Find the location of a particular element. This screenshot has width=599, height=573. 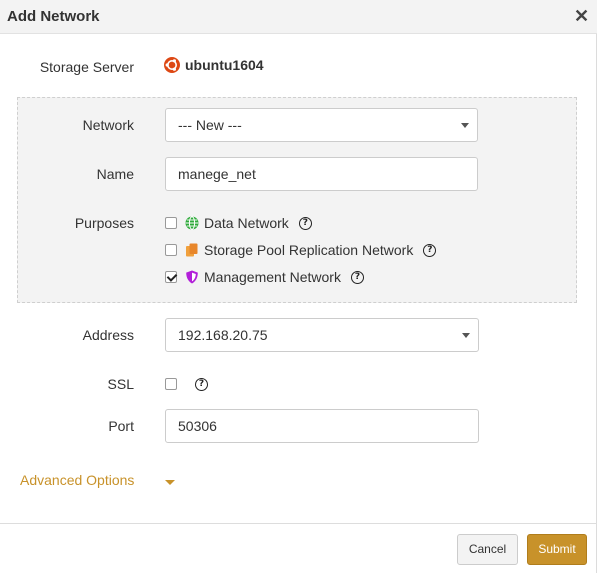

purpose-data-network: Data Network ? is located at coordinates (238, 223).